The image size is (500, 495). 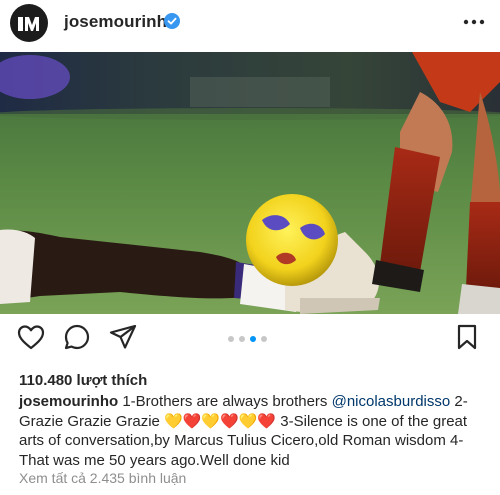 What do you see at coordinates (391, 401) in the screenshot?
I see `mention-link: @nicolasburdisso` at bounding box center [391, 401].